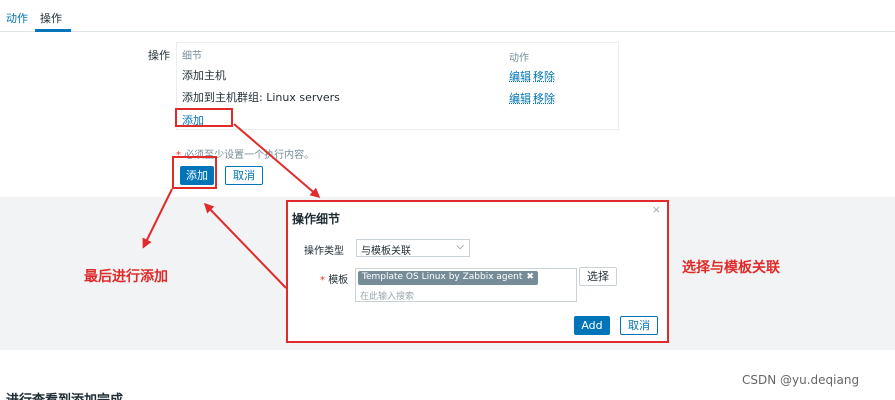  Describe the element at coordinates (157, 218) in the screenshot. I see `arrow-add-button-down` at that location.